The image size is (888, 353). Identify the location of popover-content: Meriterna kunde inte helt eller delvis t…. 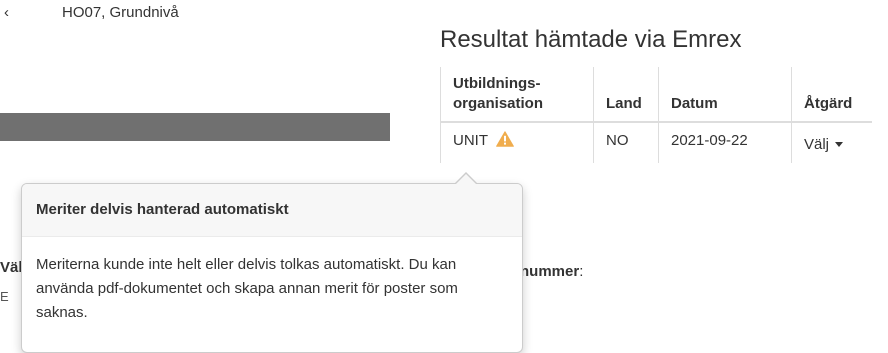
(247, 288).